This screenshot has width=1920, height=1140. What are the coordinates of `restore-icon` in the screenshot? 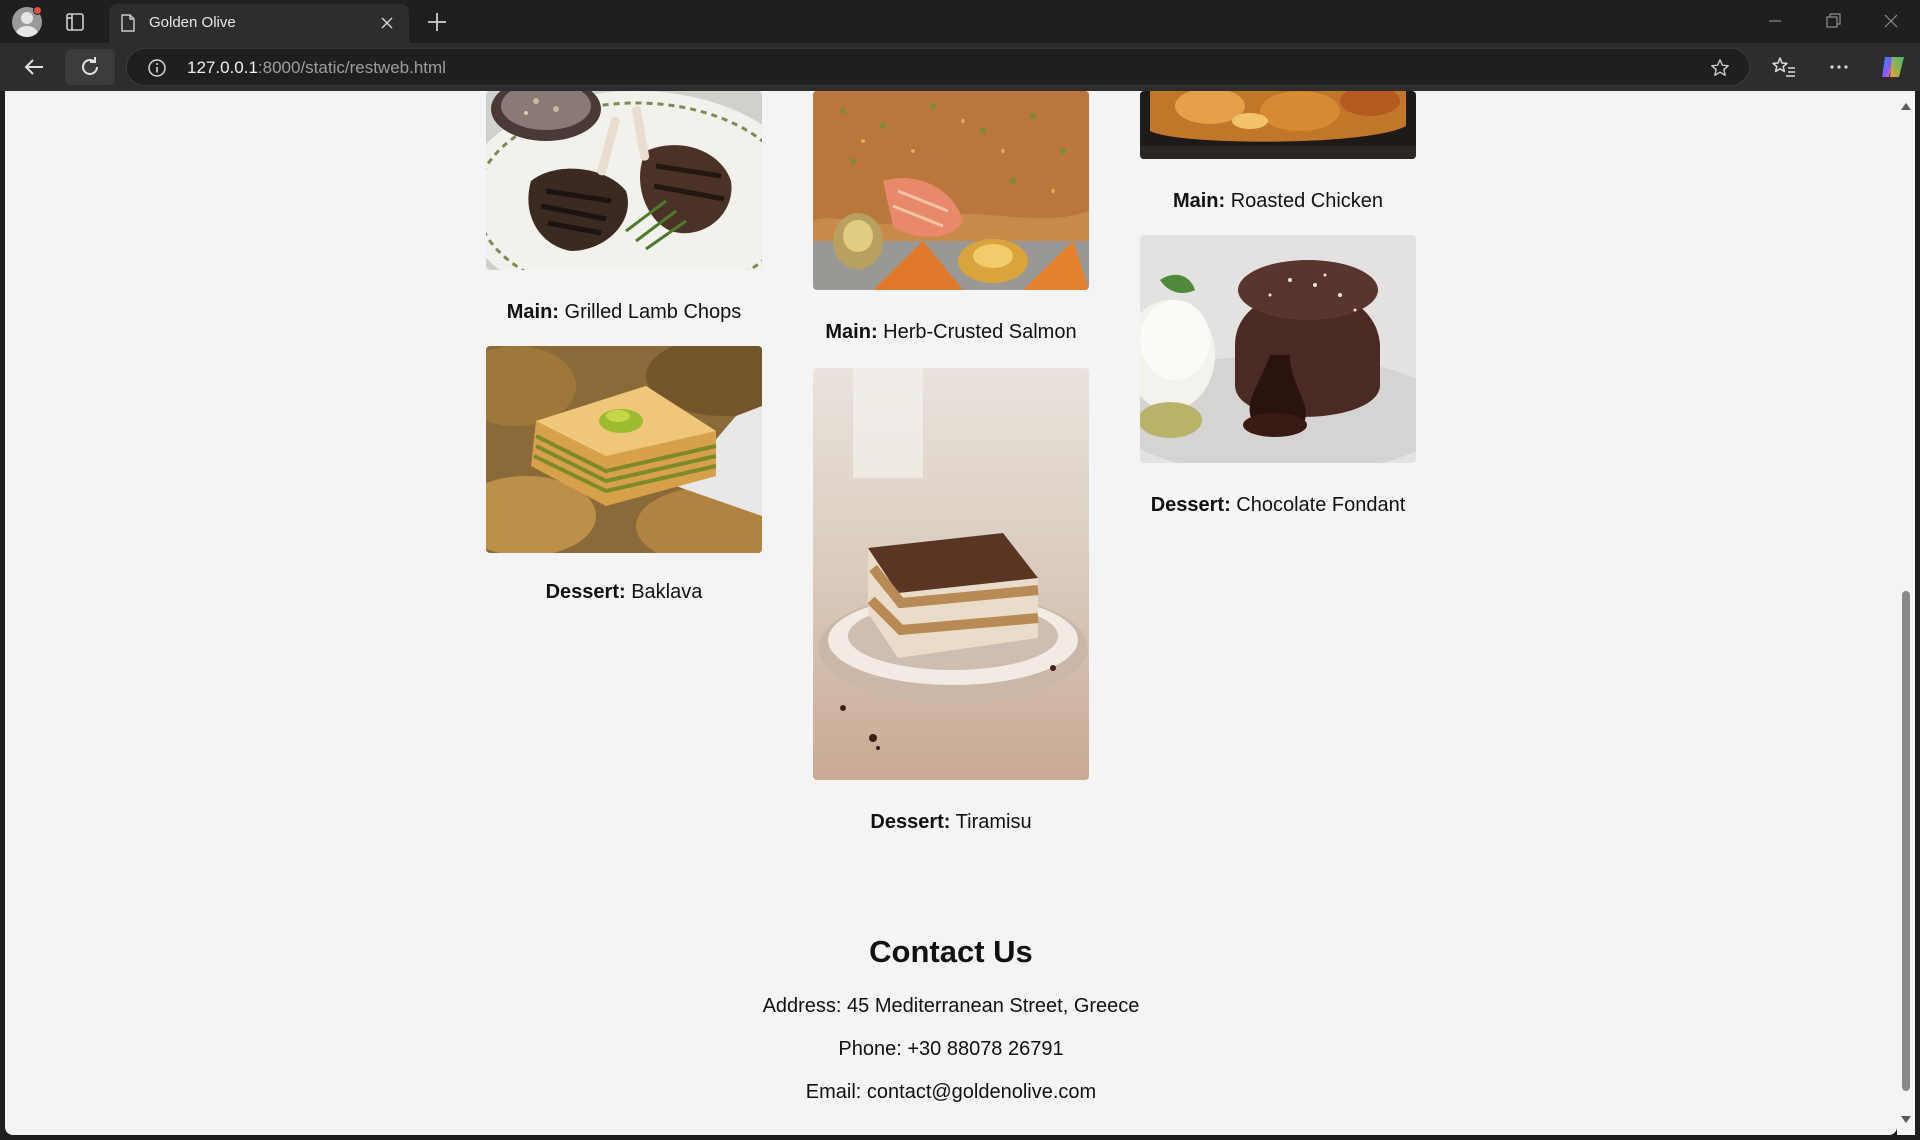 It's located at (1833, 21).